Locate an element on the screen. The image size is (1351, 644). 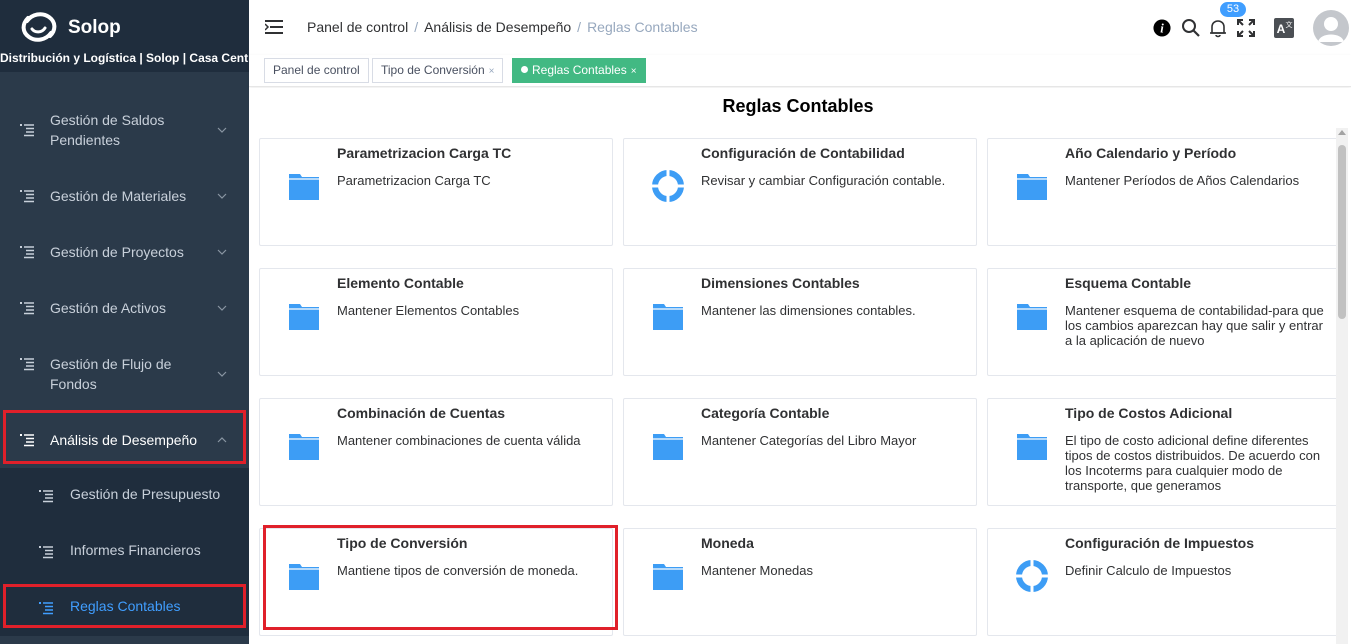
breadcrumb-item: Análisis de Desempeño is located at coordinates (497, 27).